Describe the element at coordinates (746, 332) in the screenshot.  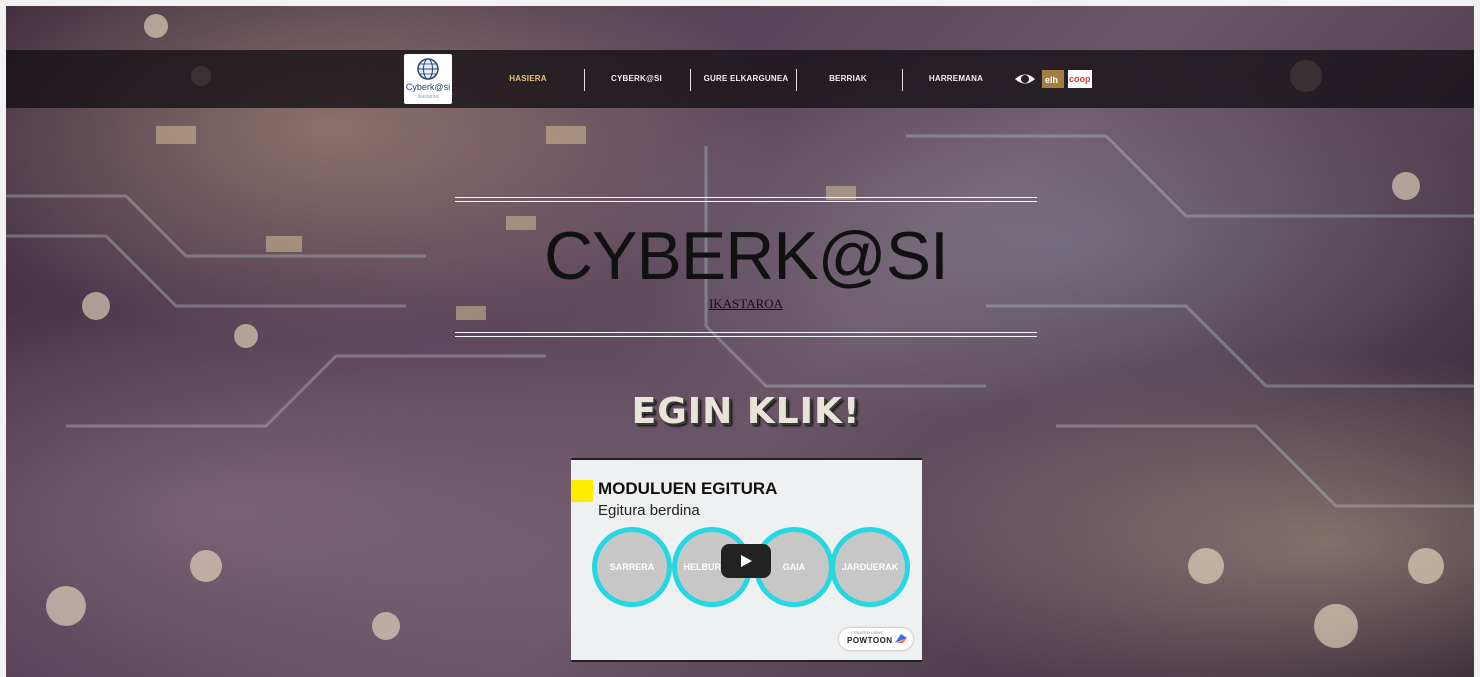
I see `divider-bottom` at that location.